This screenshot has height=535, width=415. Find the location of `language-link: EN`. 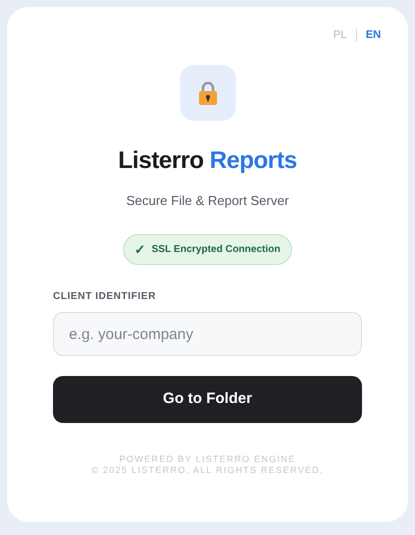

language-link: EN is located at coordinates (373, 35).